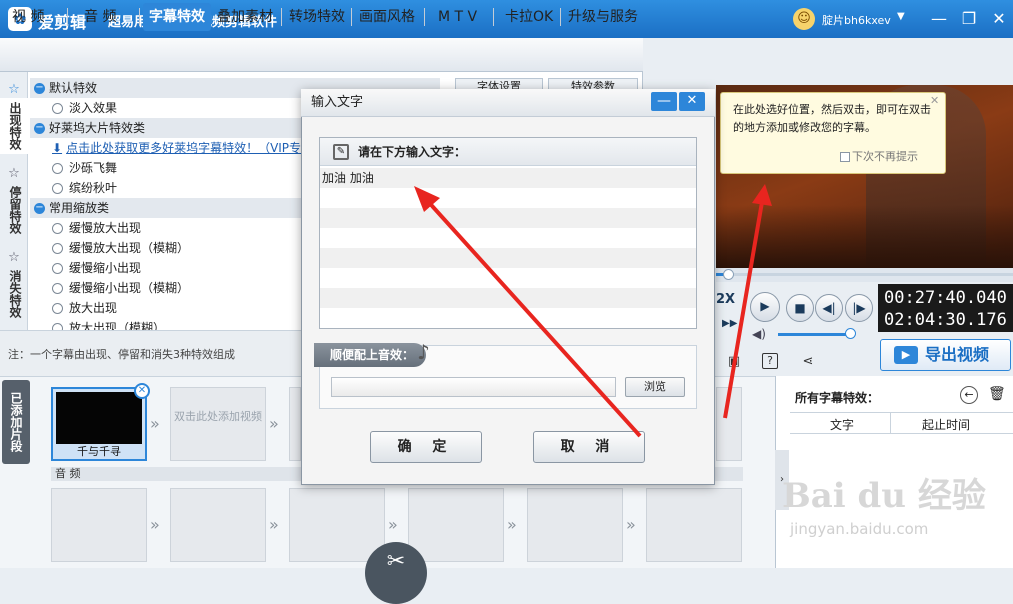 The image size is (1013, 604). I want to click on group-label: 常用缩放类, so click(79, 208).